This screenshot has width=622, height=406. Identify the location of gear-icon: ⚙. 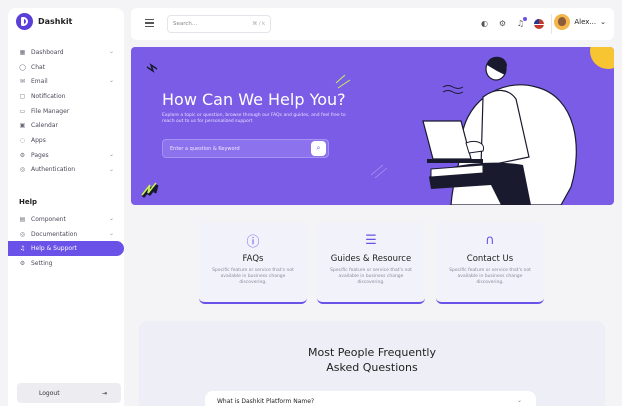
(22, 263).